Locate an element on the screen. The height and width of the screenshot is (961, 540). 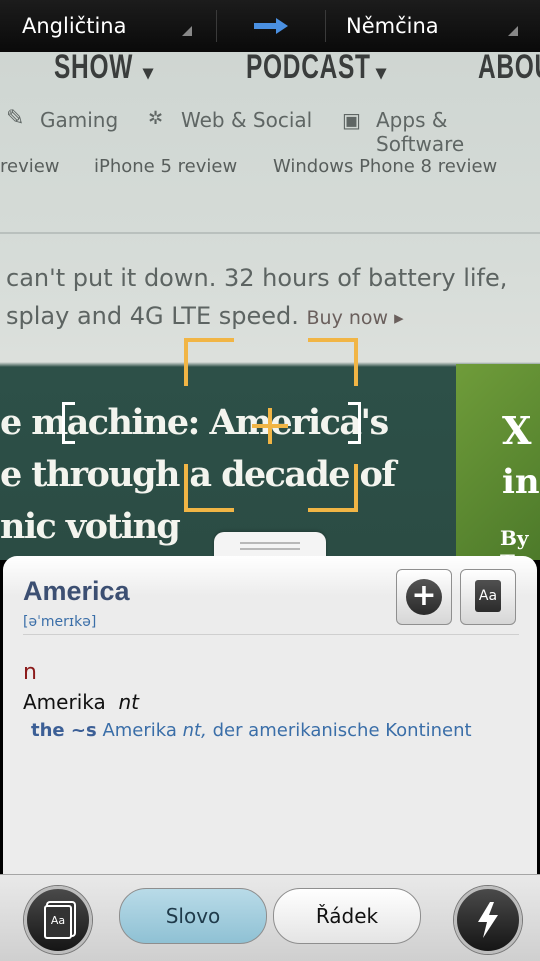
network-icon: ✲ is located at coordinates (156, 118).